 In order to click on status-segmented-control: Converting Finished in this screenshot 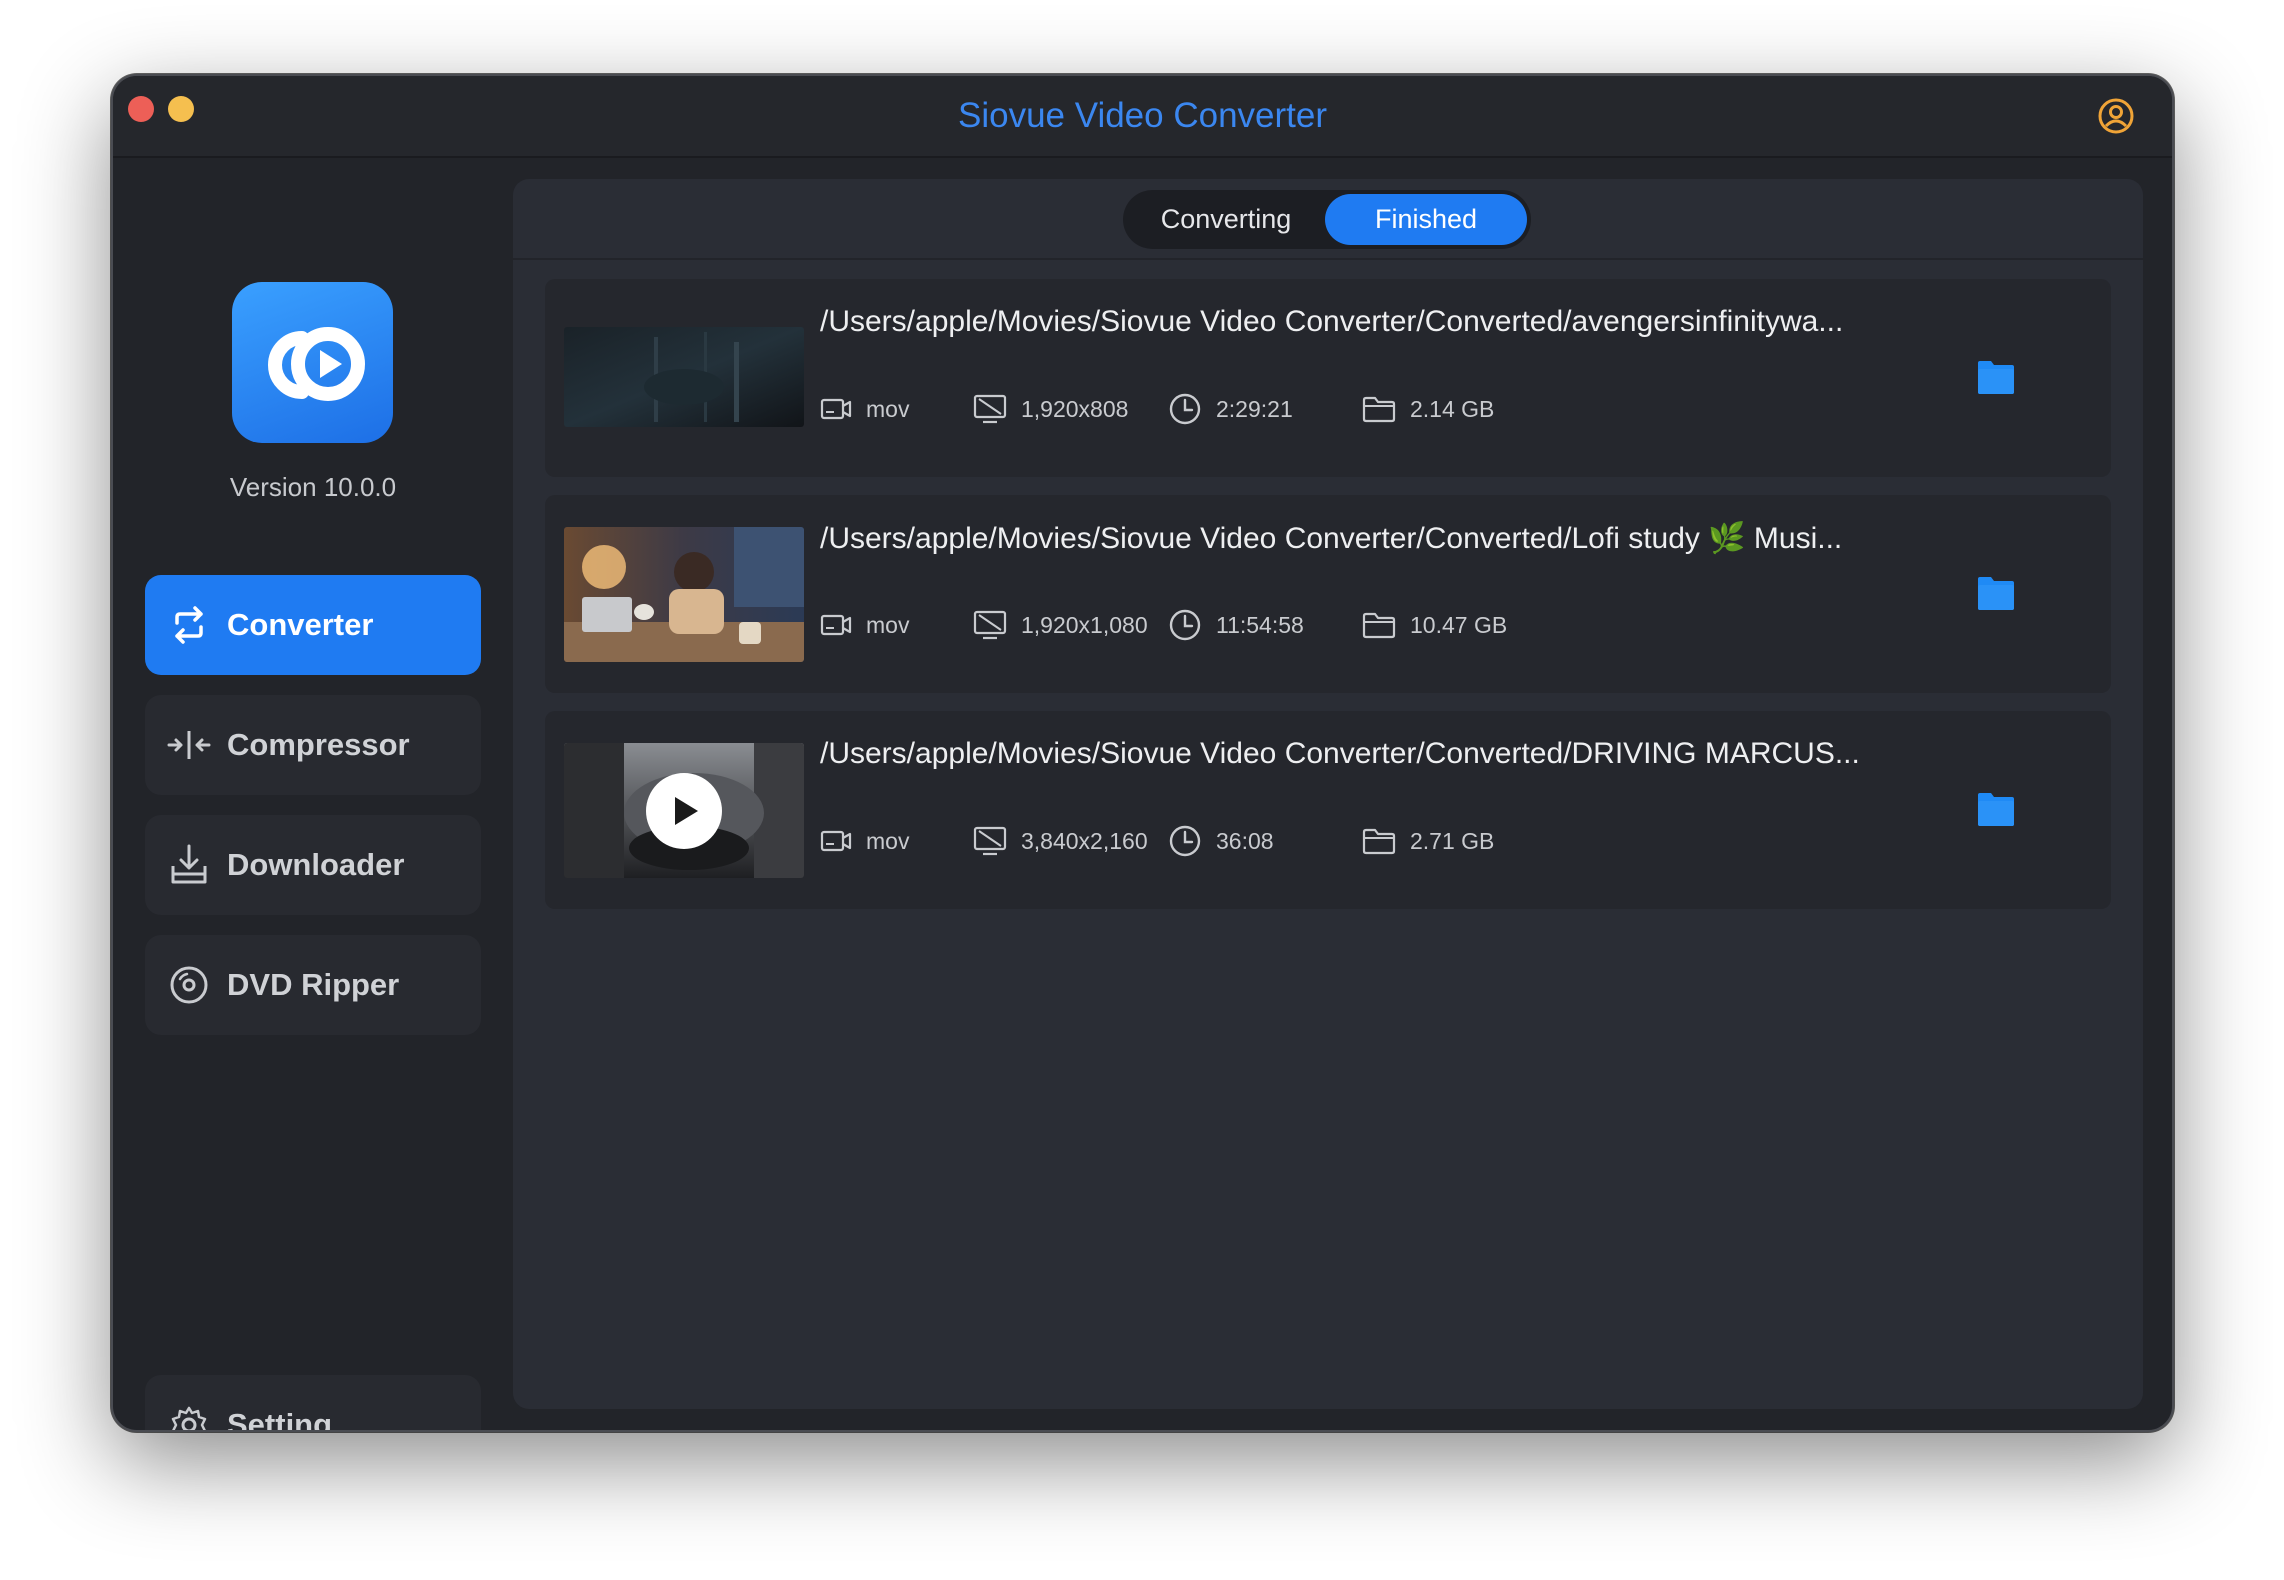, I will do `click(1327, 219)`.